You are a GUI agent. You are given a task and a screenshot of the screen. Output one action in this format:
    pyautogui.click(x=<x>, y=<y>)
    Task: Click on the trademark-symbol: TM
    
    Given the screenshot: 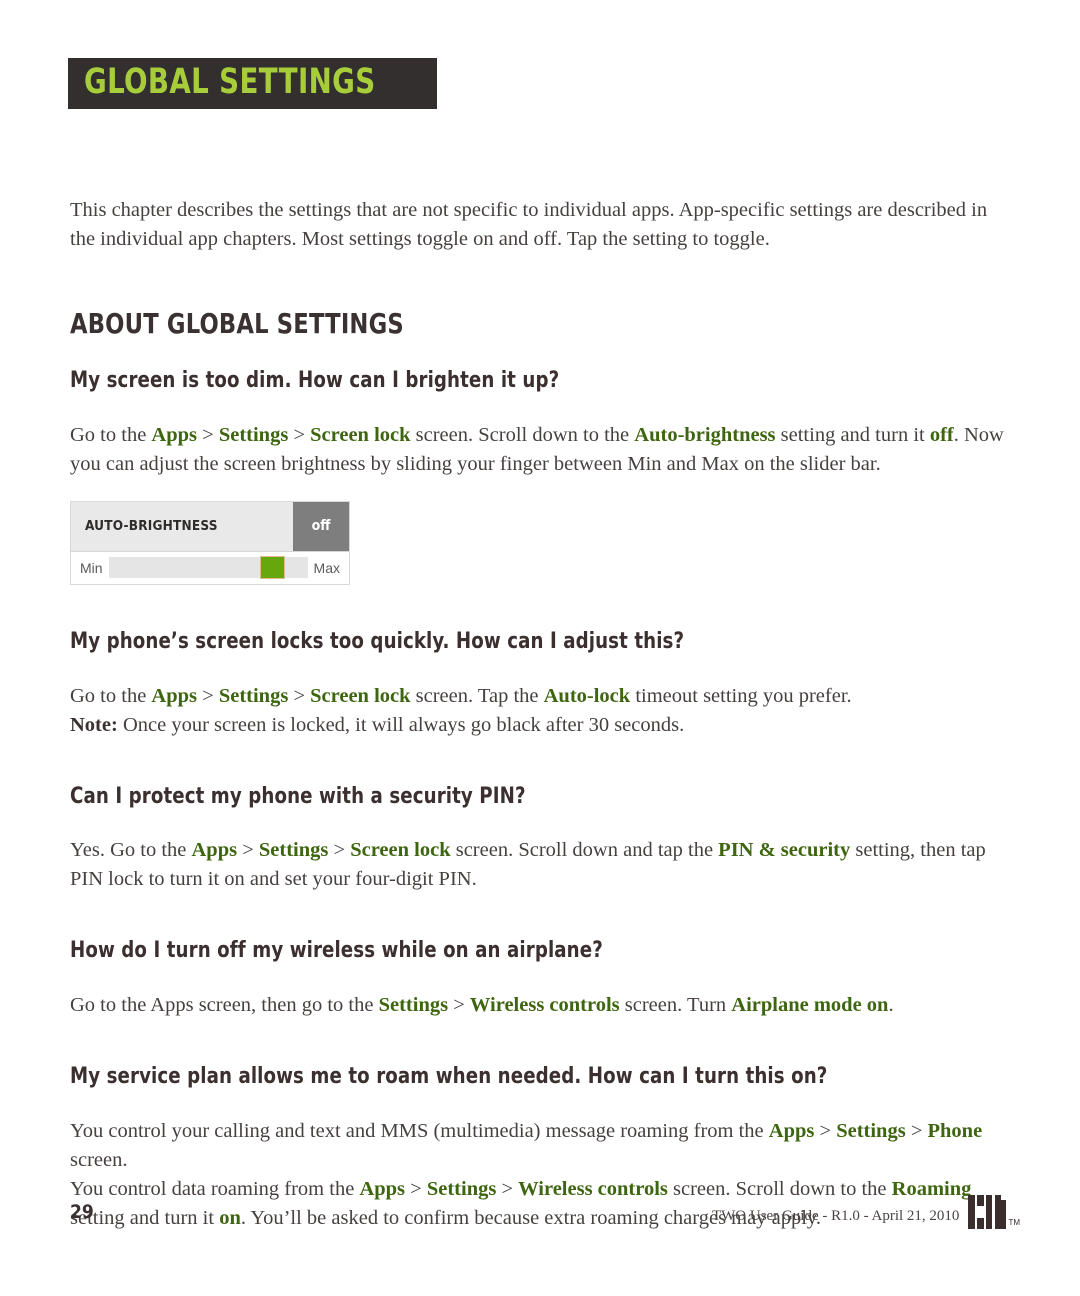 What is the action you would take?
    pyautogui.click(x=1014, y=1222)
    